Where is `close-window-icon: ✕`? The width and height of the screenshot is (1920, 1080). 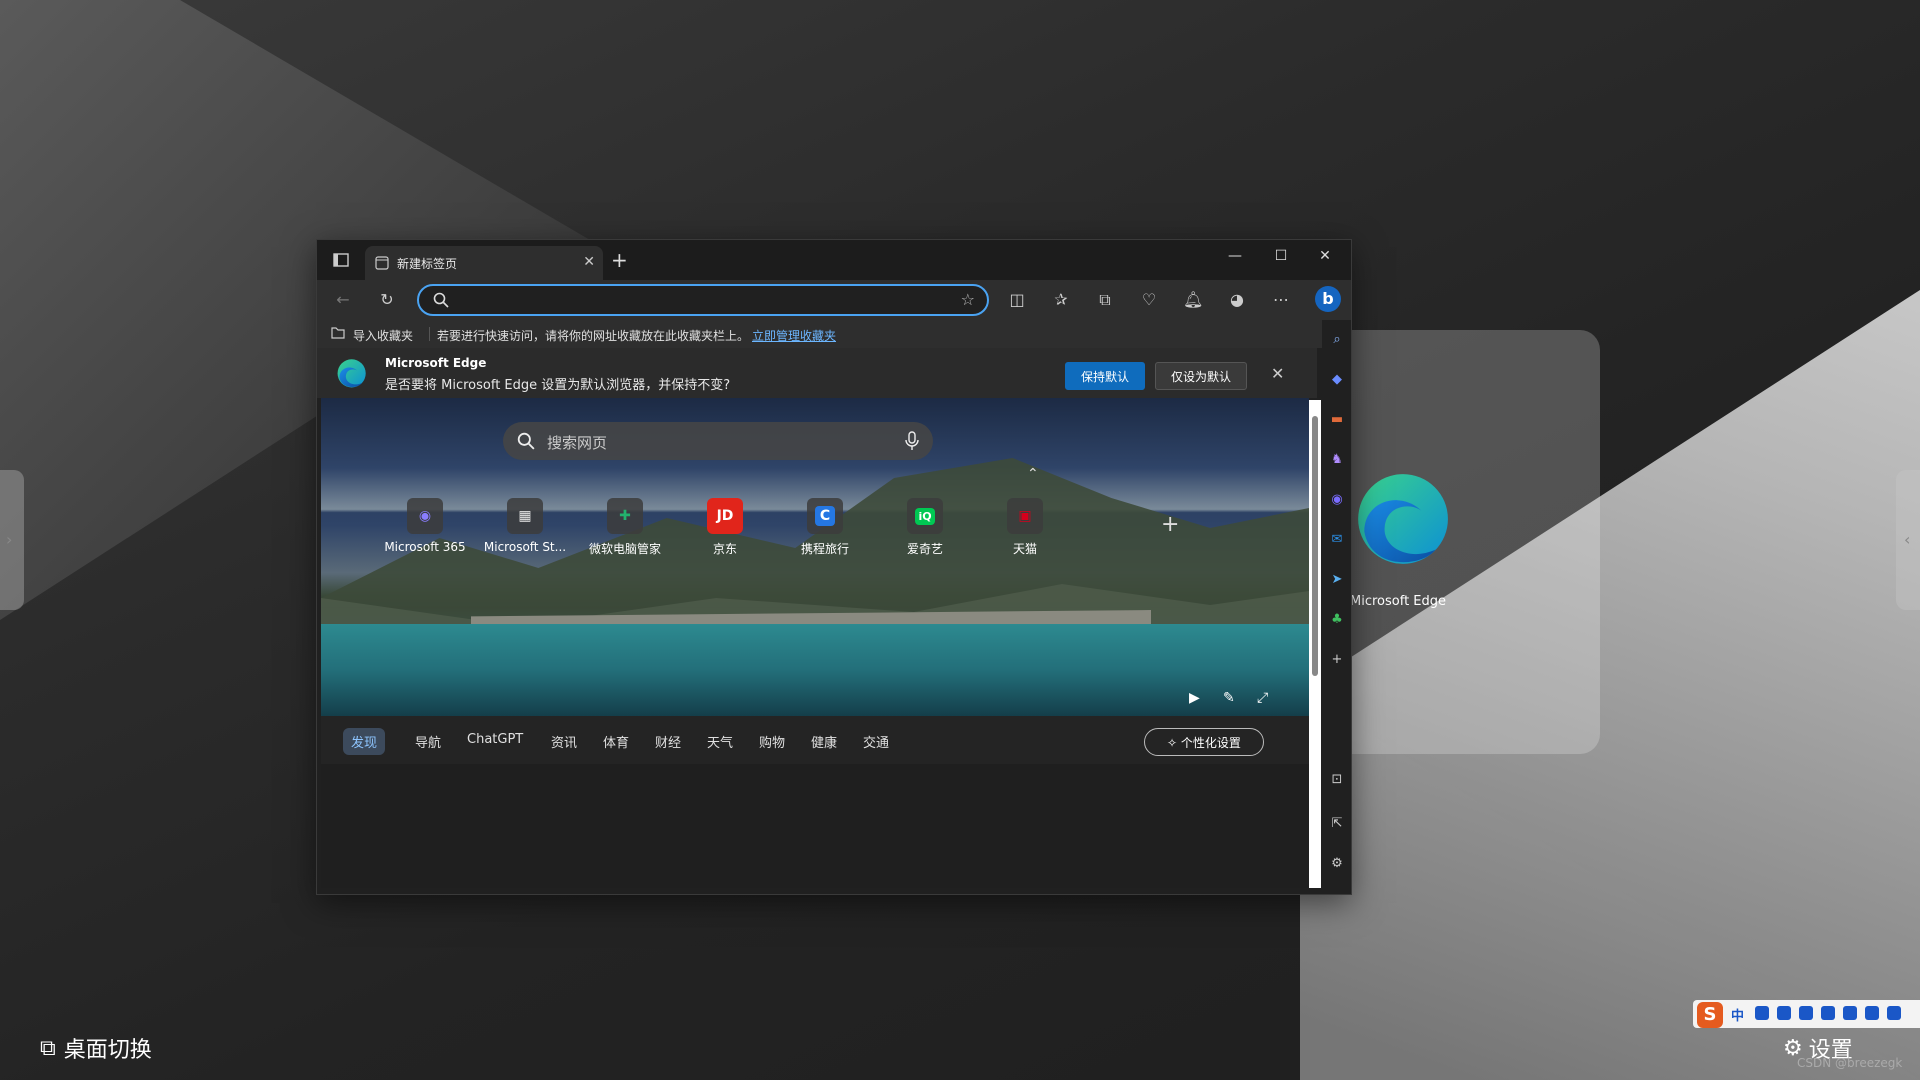 close-window-icon: ✕ is located at coordinates (1325, 256).